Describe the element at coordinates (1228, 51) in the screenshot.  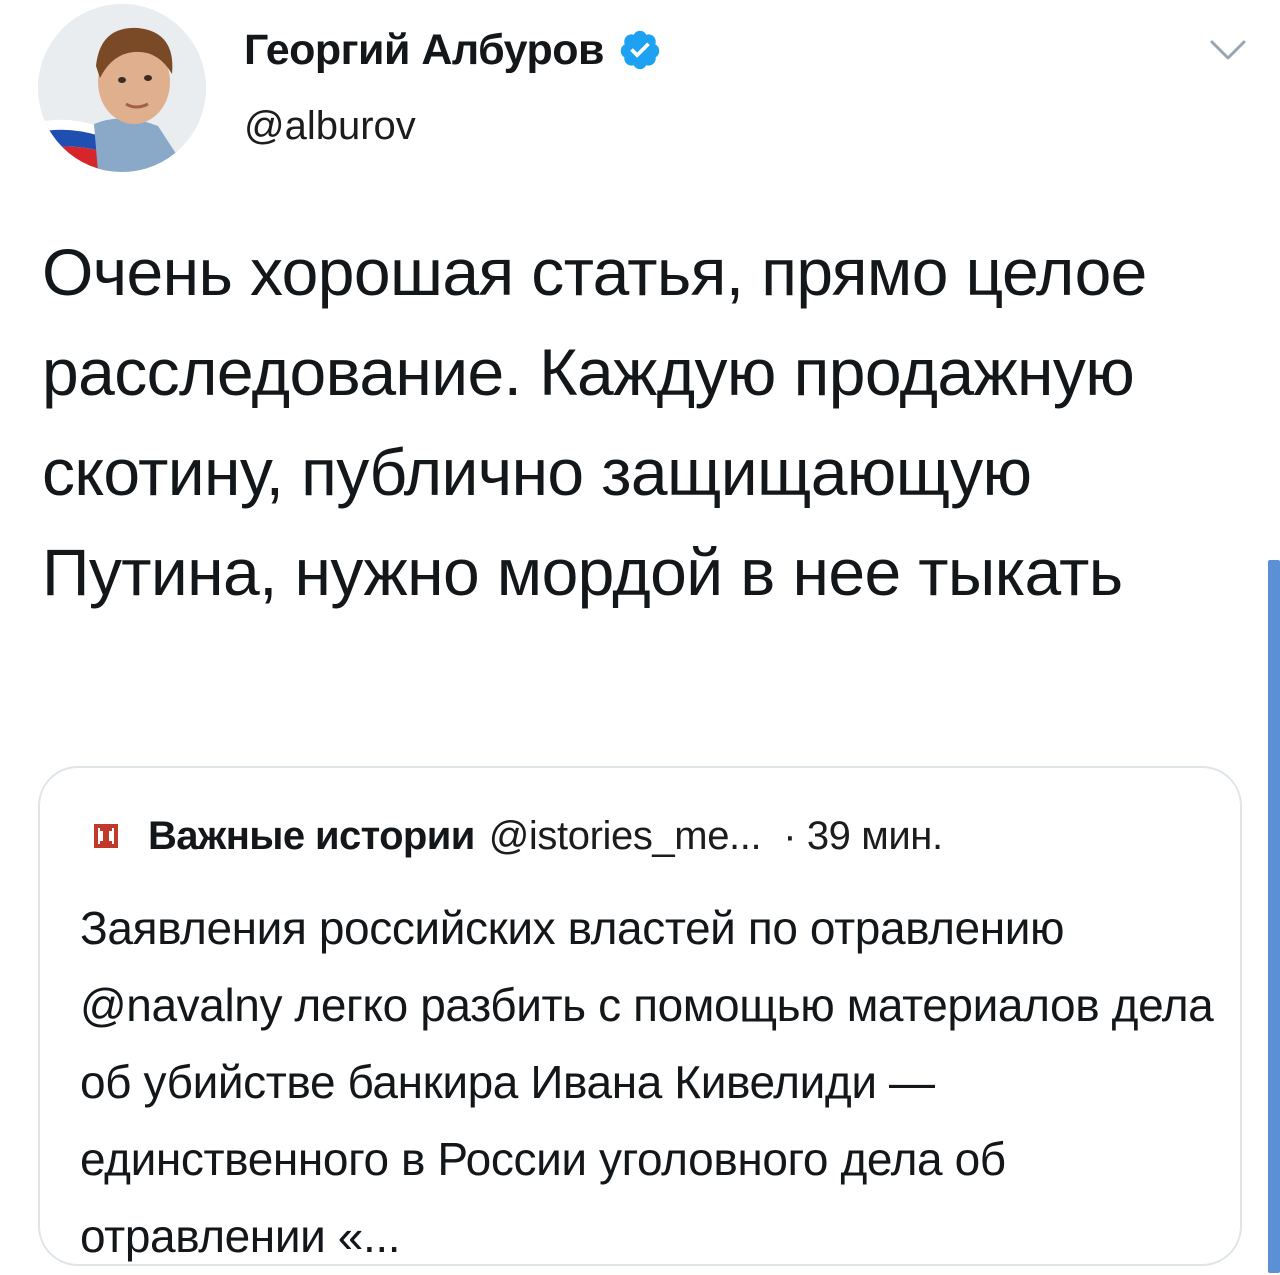
I see `chevron-down-icon` at that location.